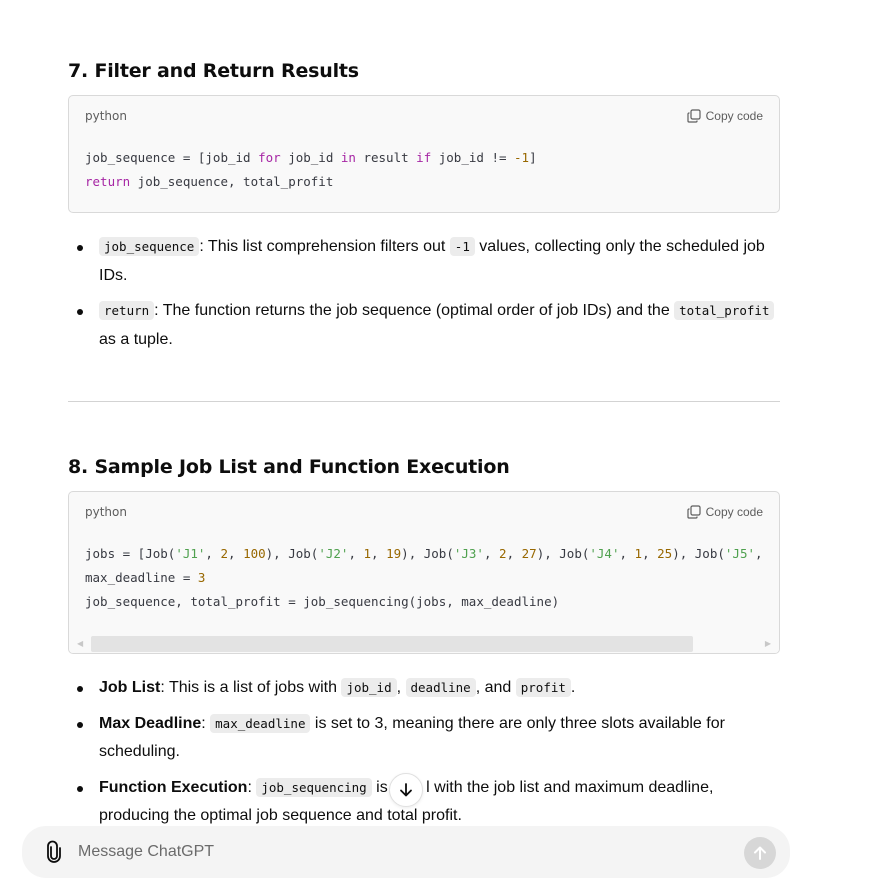  I want to click on paperclip-icon, so click(54, 852).